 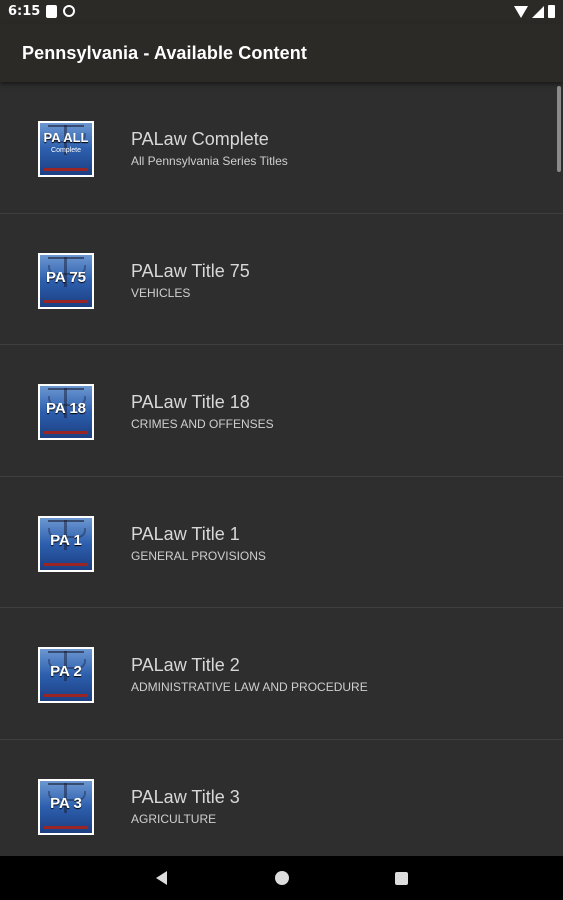 I want to click on pa-18-thumbnail-icon: PA 18, so click(x=66, y=412).